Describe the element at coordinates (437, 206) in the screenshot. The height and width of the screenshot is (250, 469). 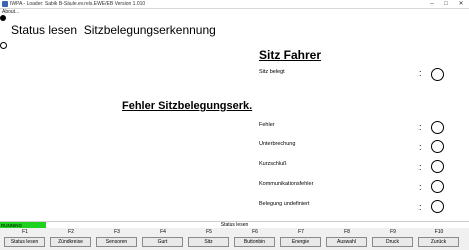
I see `occupancy-undefined-indicator` at that location.